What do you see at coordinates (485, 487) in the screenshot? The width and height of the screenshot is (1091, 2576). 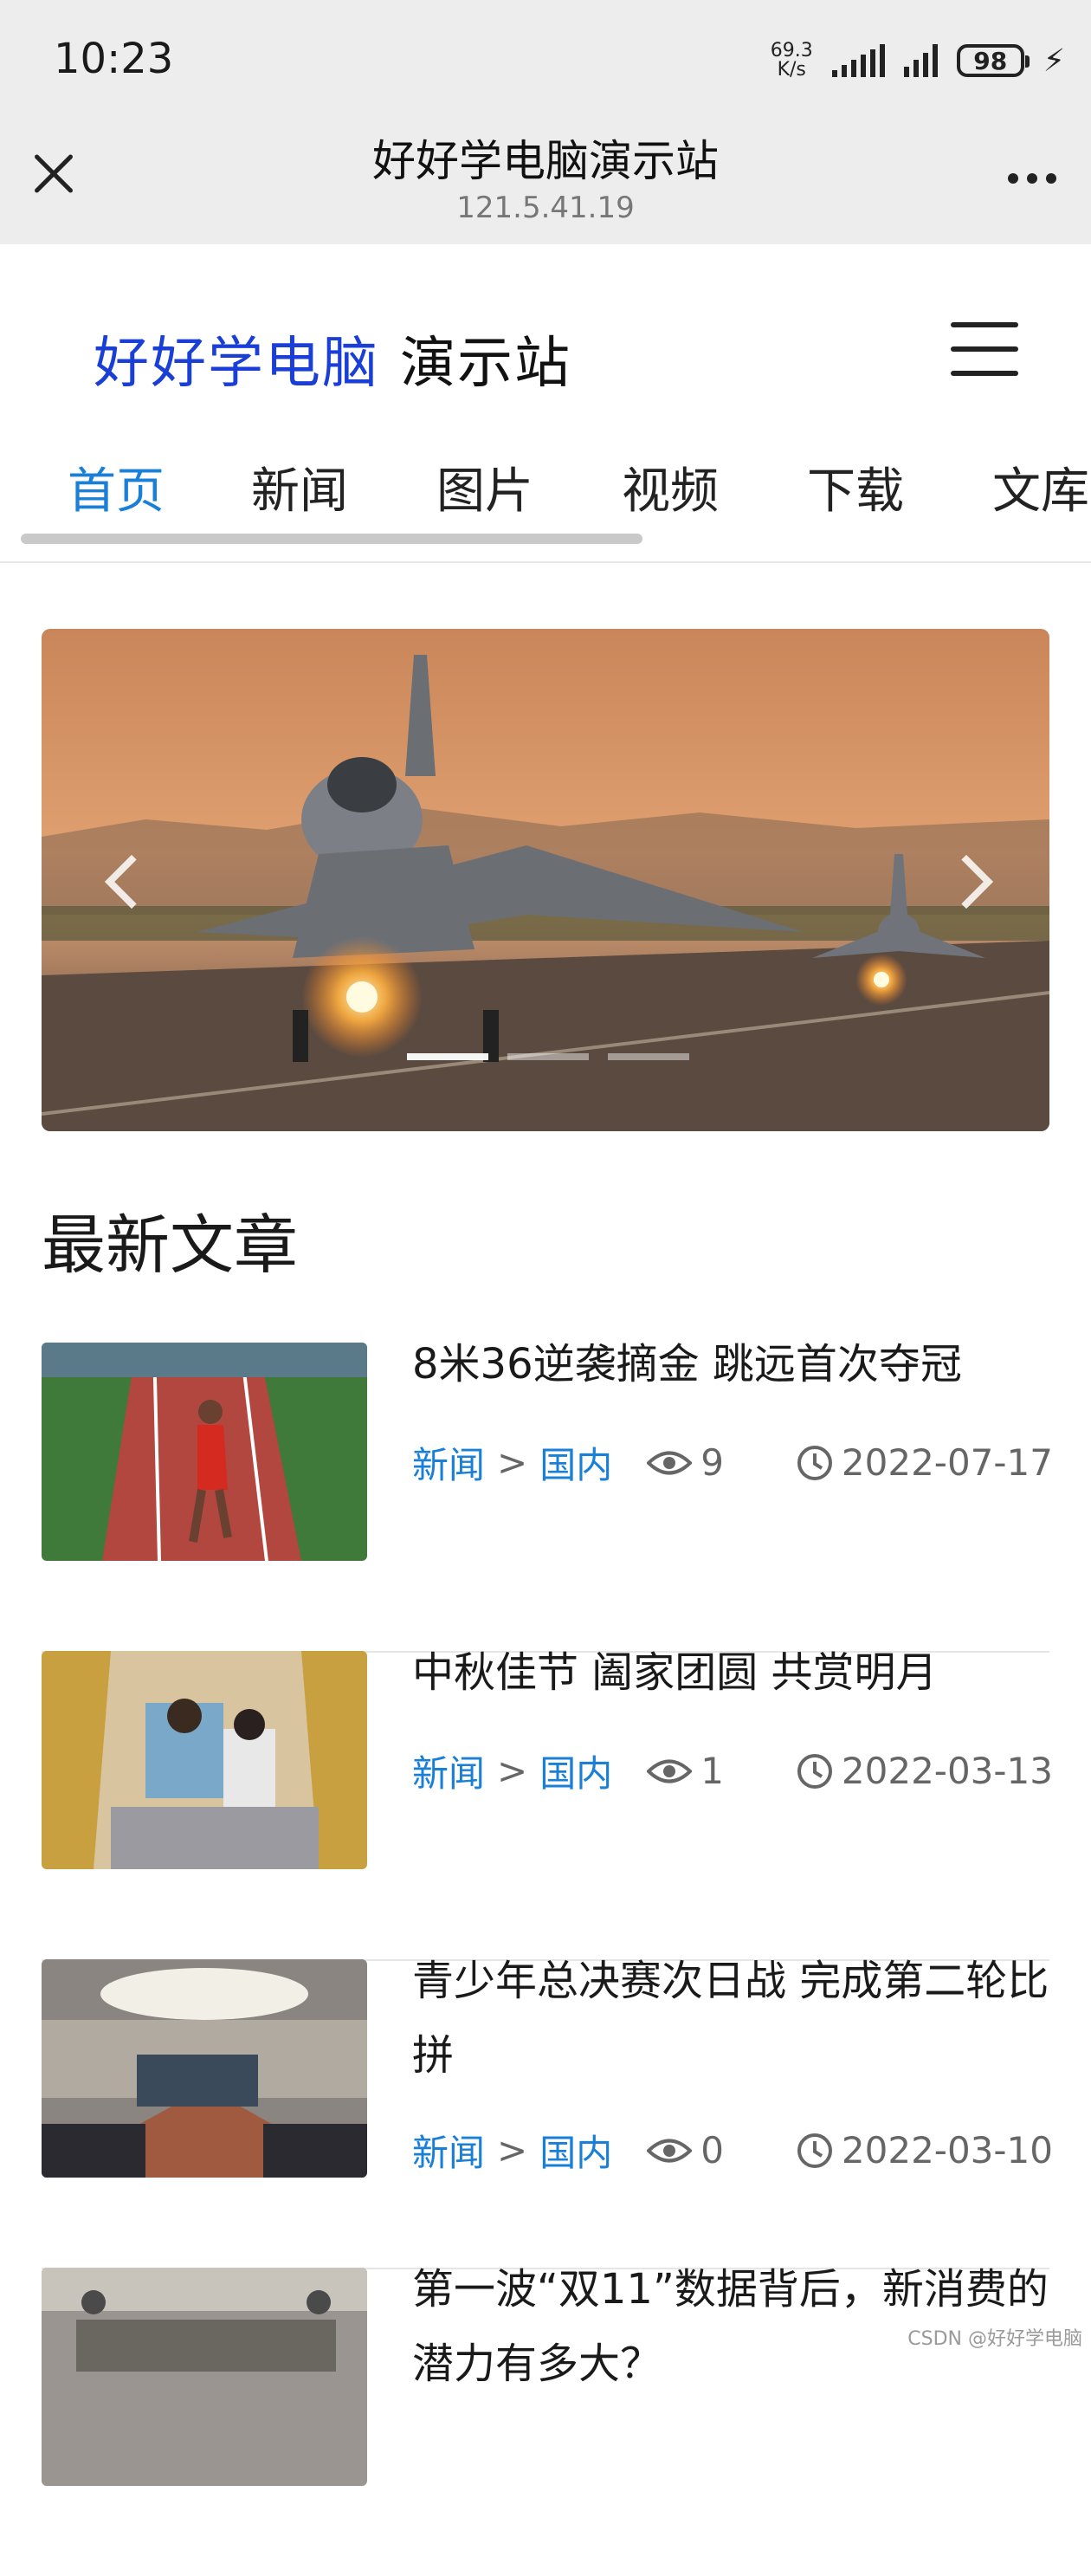 I see `nav-tab-images: 图片` at bounding box center [485, 487].